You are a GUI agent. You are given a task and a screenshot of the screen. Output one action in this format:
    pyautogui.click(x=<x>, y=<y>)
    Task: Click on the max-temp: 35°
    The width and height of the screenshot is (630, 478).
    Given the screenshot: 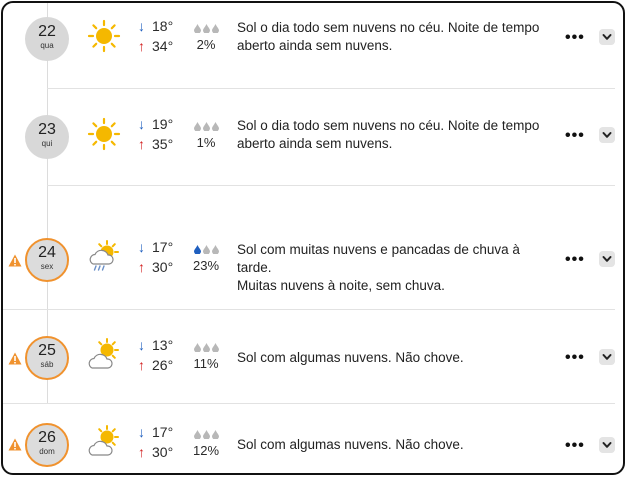 What is the action you would take?
    pyautogui.click(x=163, y=144)
    